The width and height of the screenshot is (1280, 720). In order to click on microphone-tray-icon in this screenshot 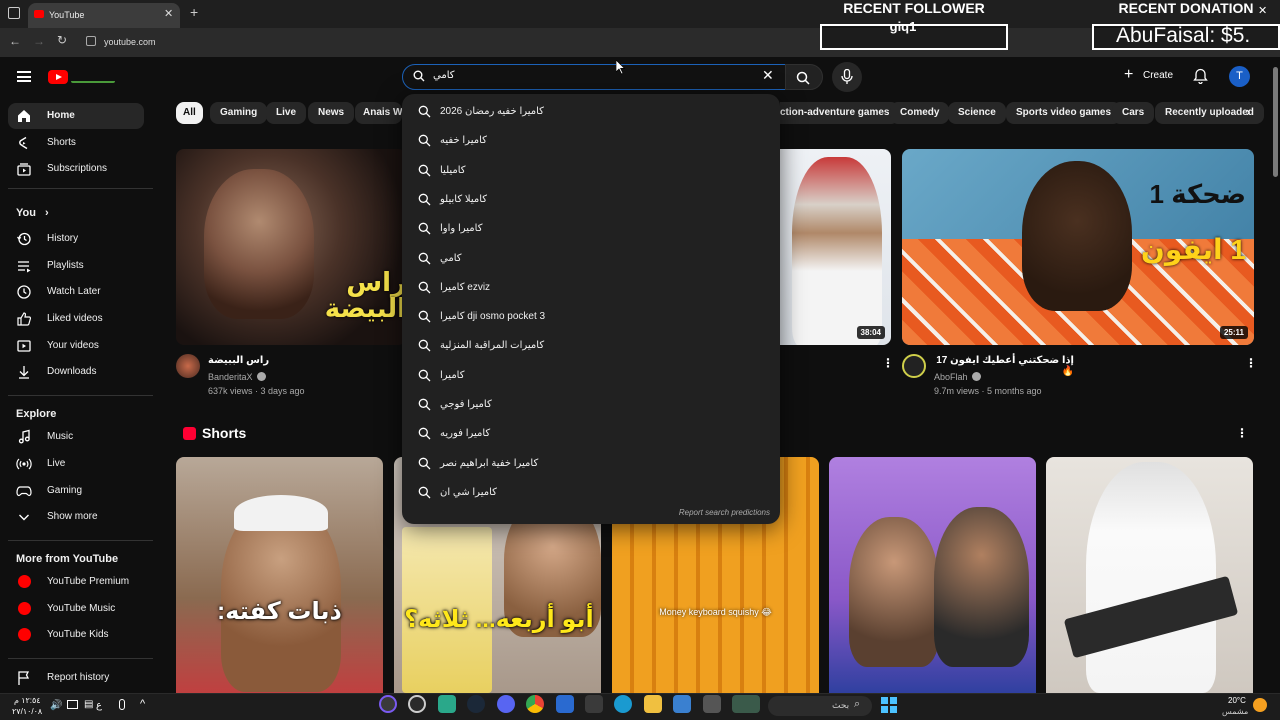, I will do `click(122, 704)`.